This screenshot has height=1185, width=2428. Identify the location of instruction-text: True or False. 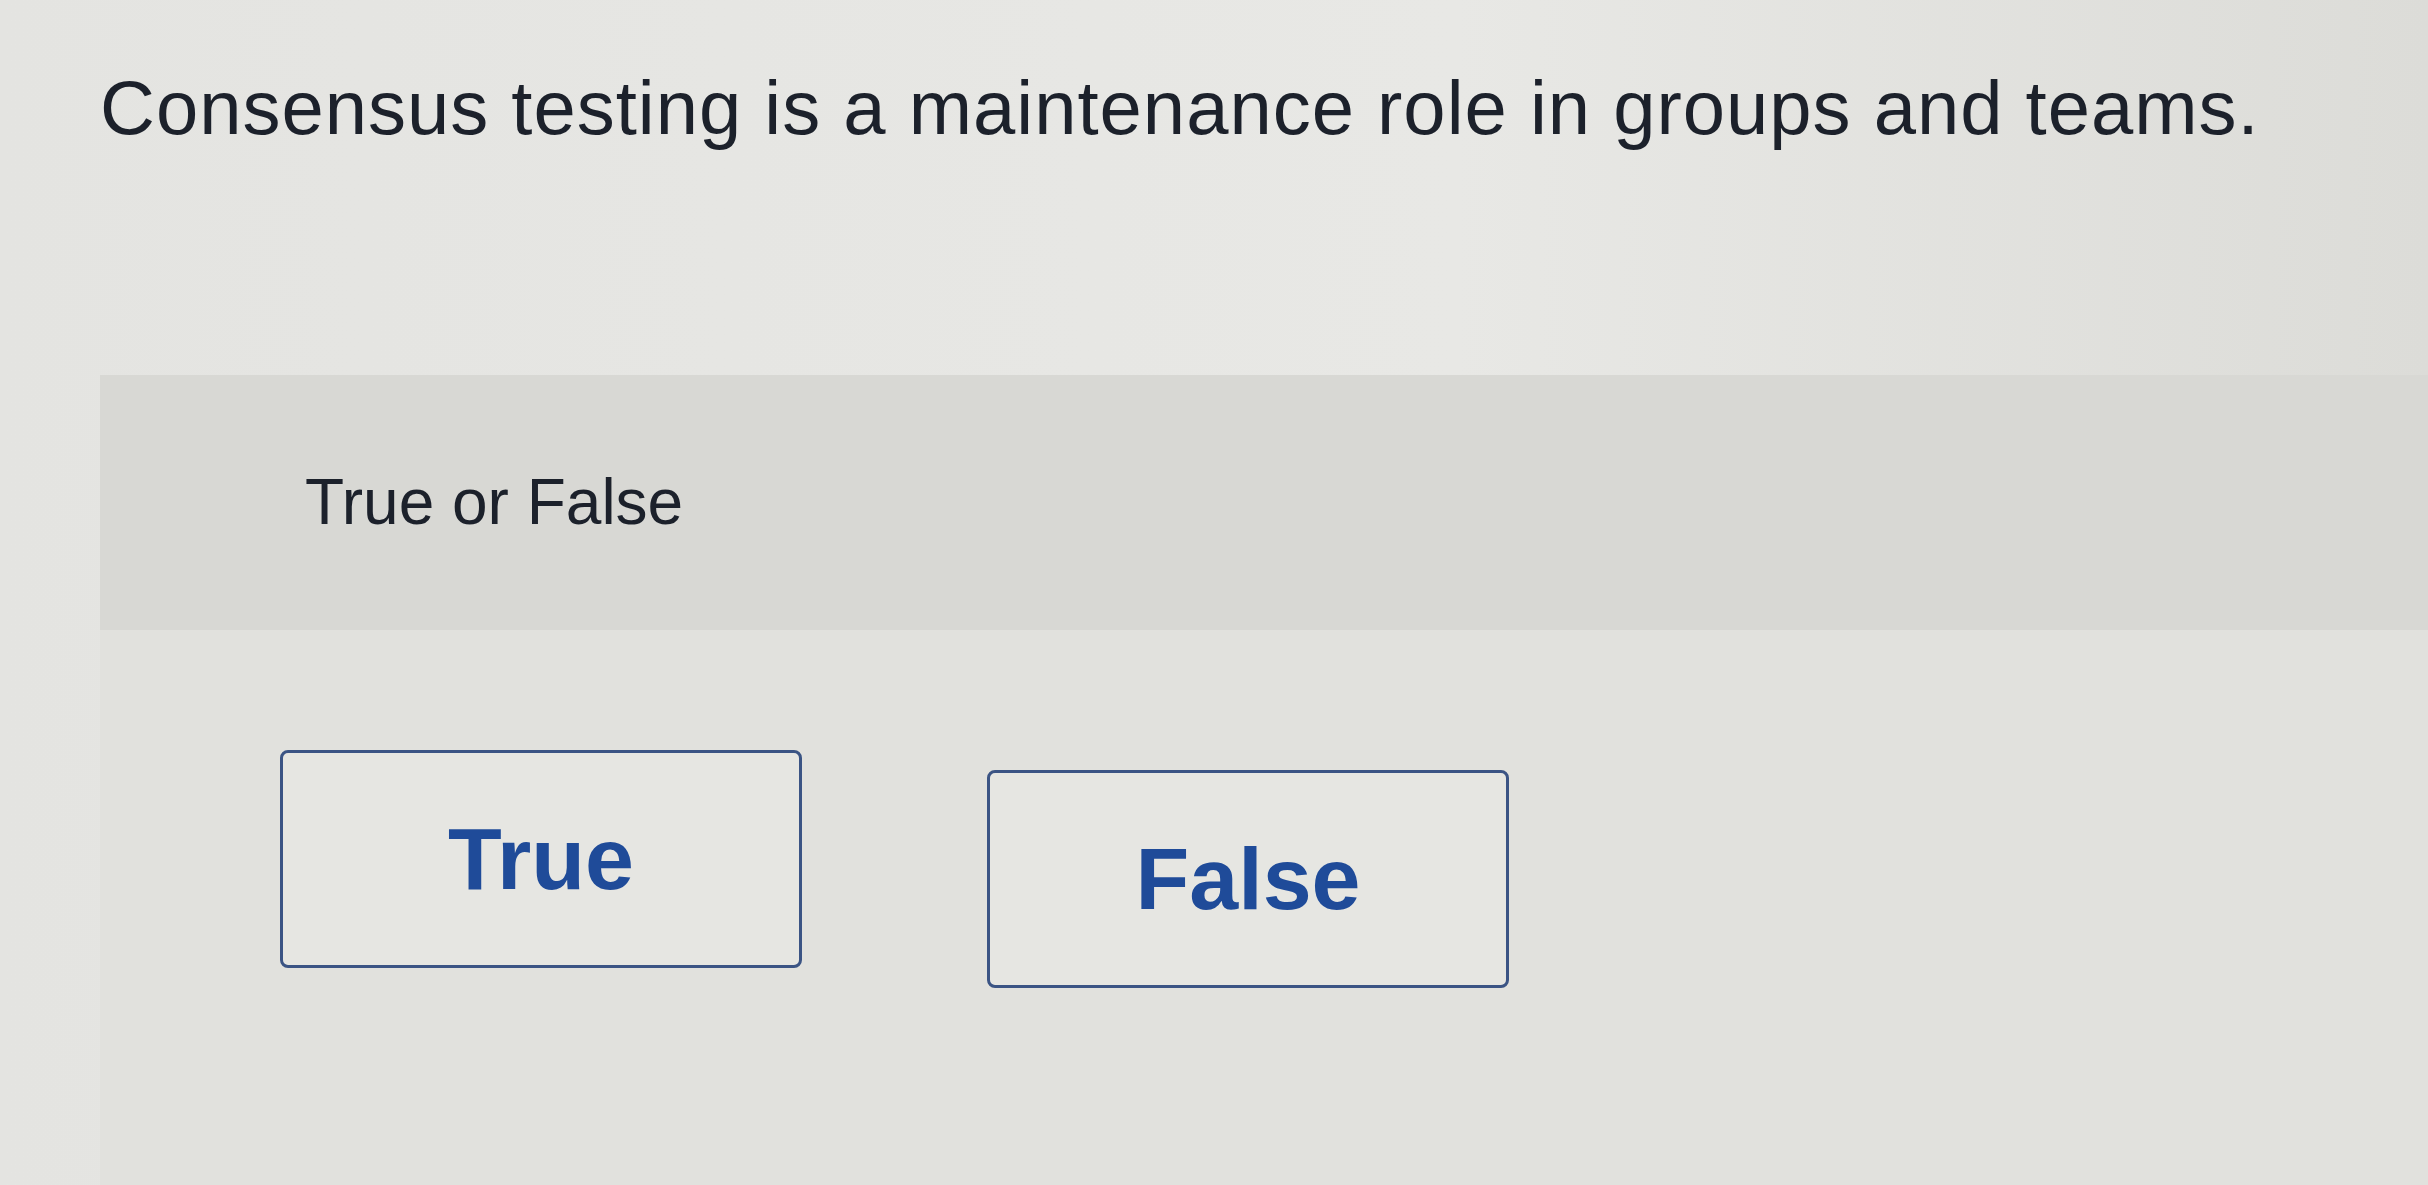
(494, 503).